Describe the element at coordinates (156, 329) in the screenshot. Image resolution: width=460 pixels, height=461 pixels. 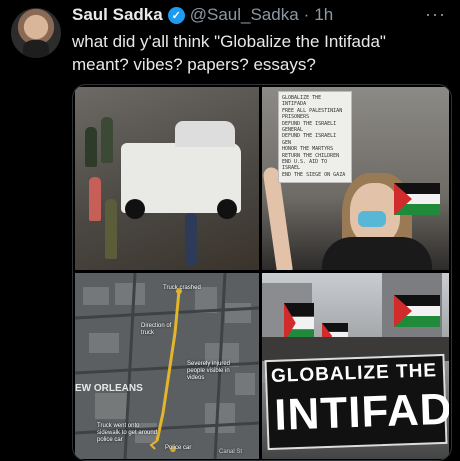
I see `map-label-direction: Direction of truck` at that location.